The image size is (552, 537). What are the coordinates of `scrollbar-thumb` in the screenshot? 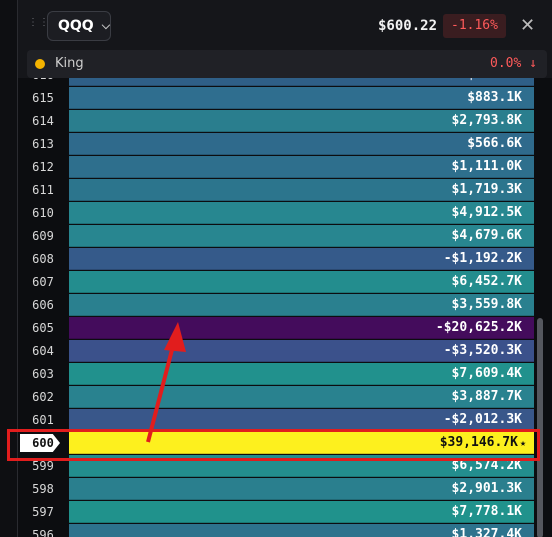 It's located at (540, 427).